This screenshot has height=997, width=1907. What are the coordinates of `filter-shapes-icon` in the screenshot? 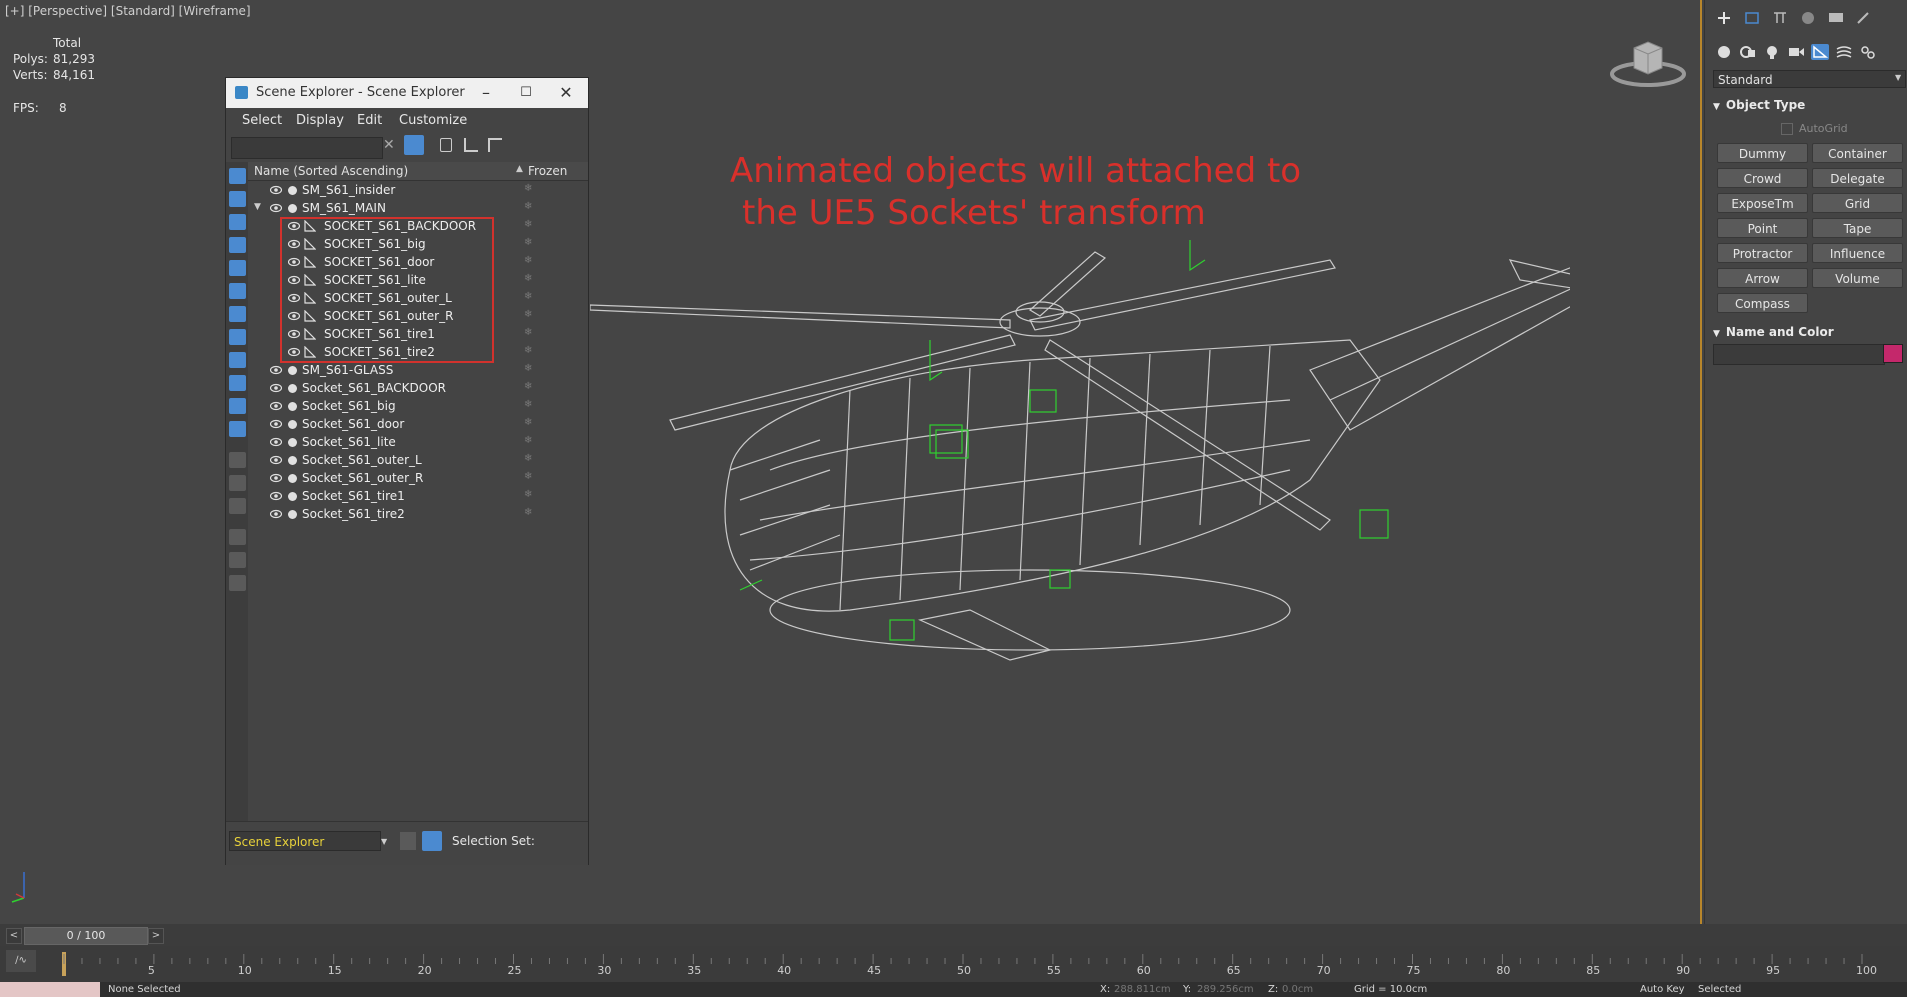 It's located at (237, 199).